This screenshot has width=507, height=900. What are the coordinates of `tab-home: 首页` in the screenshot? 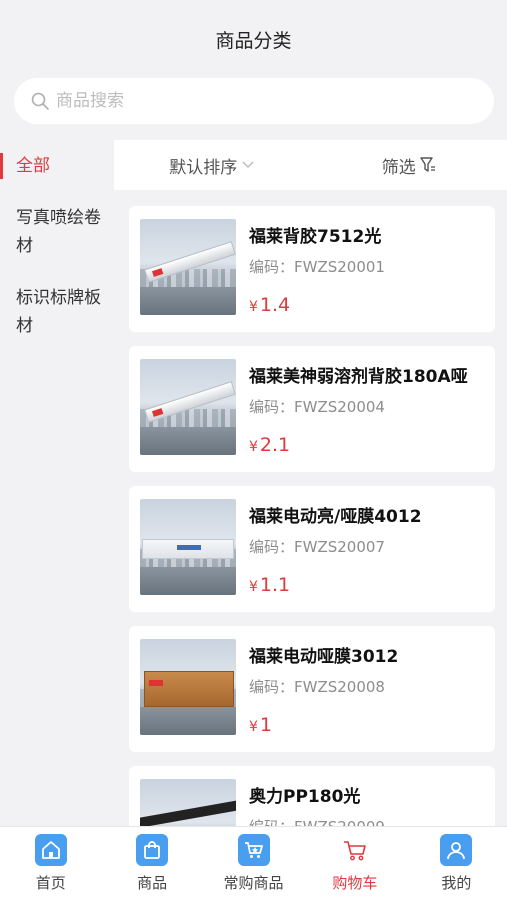 It's located at (50, 863).